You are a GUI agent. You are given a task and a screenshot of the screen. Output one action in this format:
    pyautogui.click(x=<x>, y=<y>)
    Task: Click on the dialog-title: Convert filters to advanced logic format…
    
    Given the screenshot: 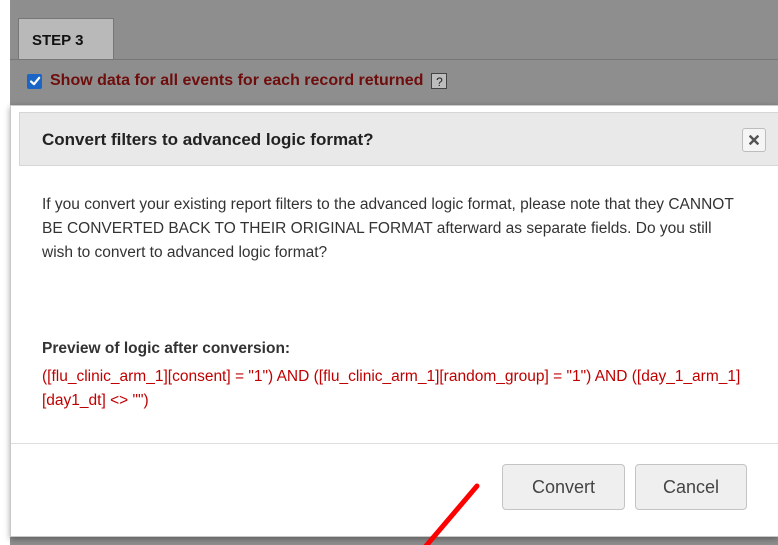 What is the action you would take?
    pyautogui.click(x=208, y=139)
    